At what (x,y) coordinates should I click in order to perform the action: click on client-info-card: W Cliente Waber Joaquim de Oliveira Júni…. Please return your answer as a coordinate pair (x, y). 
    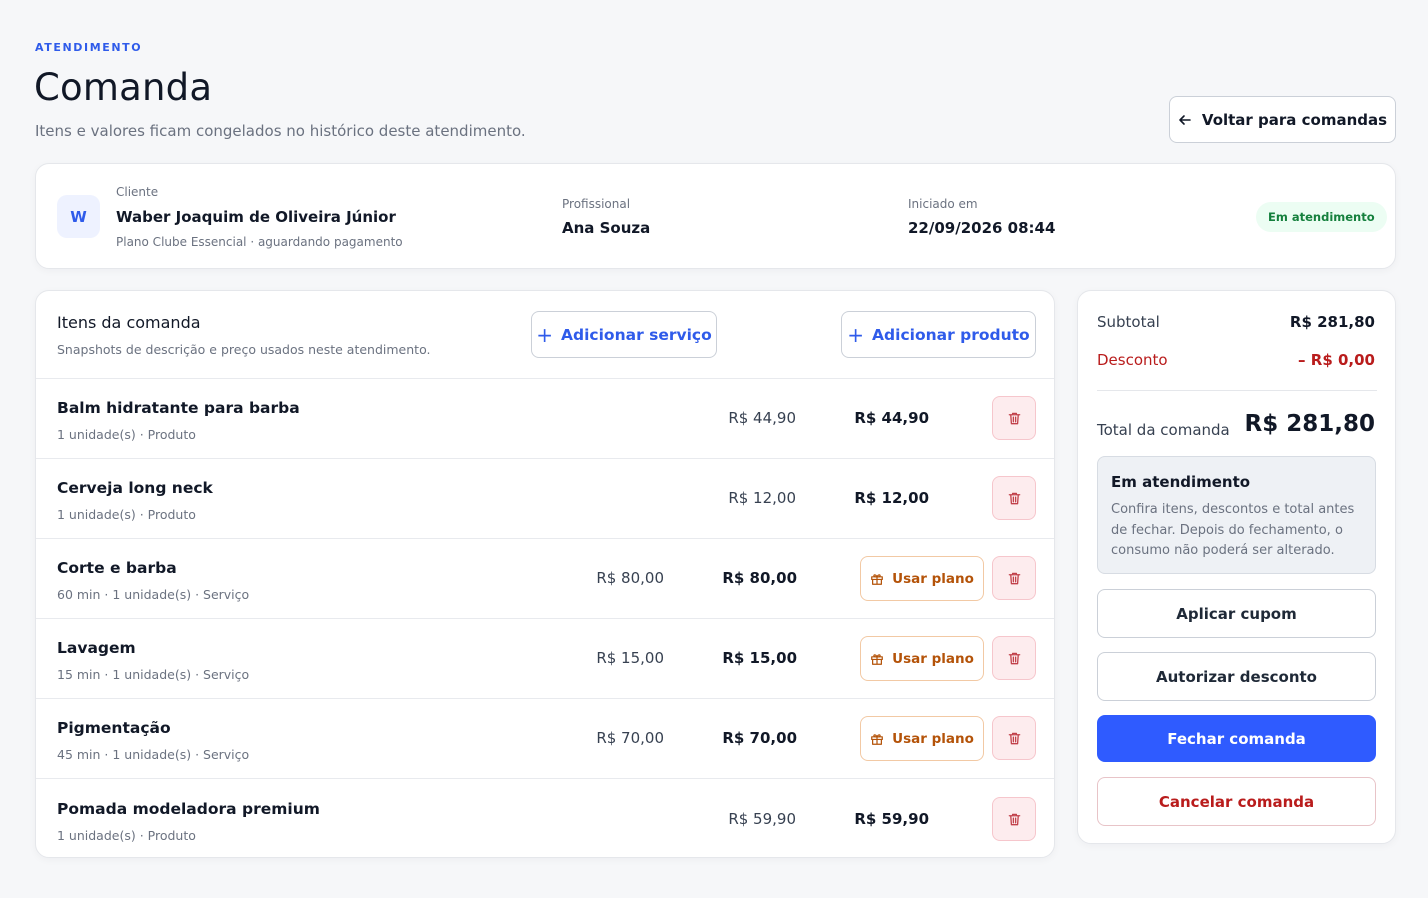
    Looking at the image, I should click on (715, 216).